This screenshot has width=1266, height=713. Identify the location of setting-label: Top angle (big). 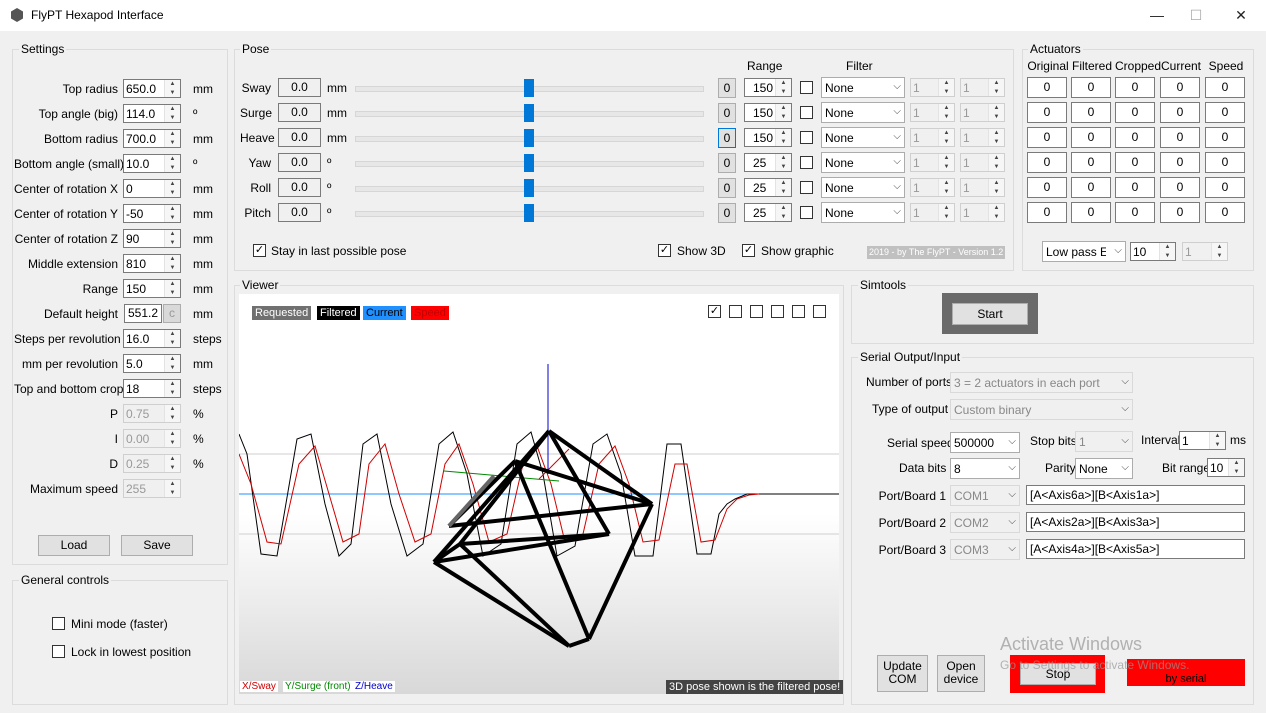
(78, 114).